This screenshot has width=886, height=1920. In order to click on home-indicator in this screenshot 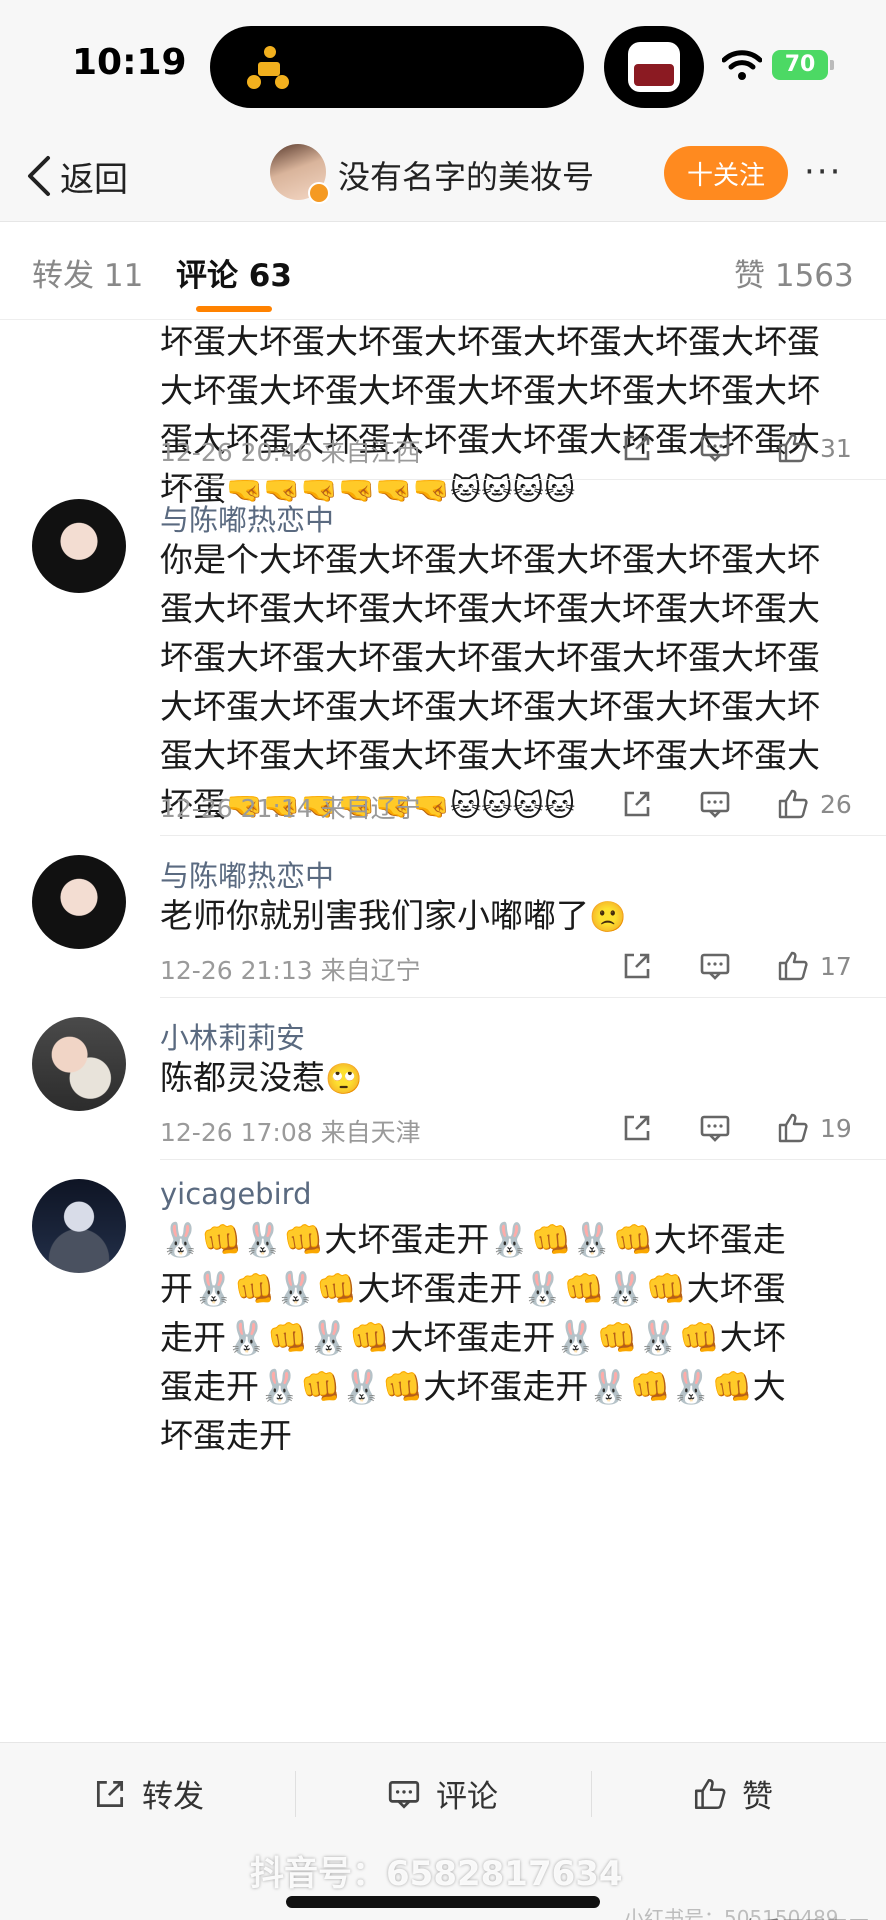, I will do `click(443, 1902)`.